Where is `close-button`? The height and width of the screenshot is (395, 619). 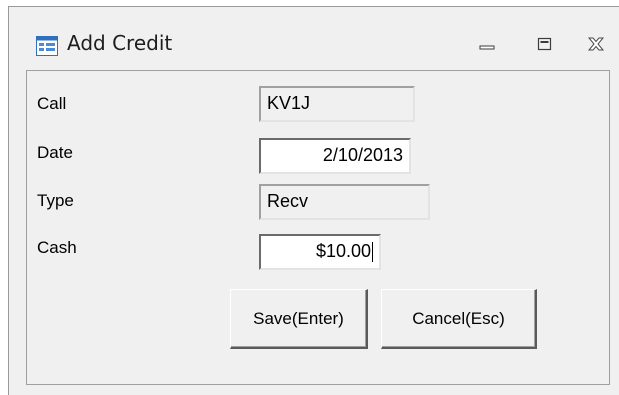 close-button is located at coordinates (597, 44).